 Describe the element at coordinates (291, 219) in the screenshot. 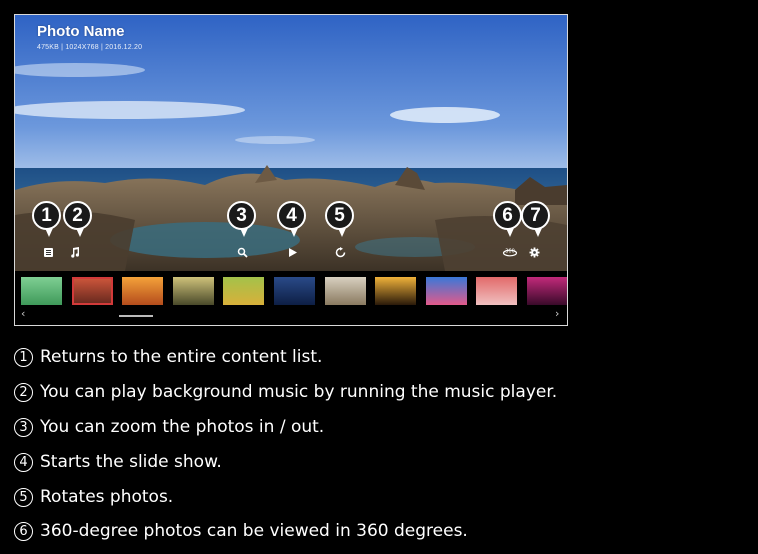

I see `callout-4: 4` at that location.